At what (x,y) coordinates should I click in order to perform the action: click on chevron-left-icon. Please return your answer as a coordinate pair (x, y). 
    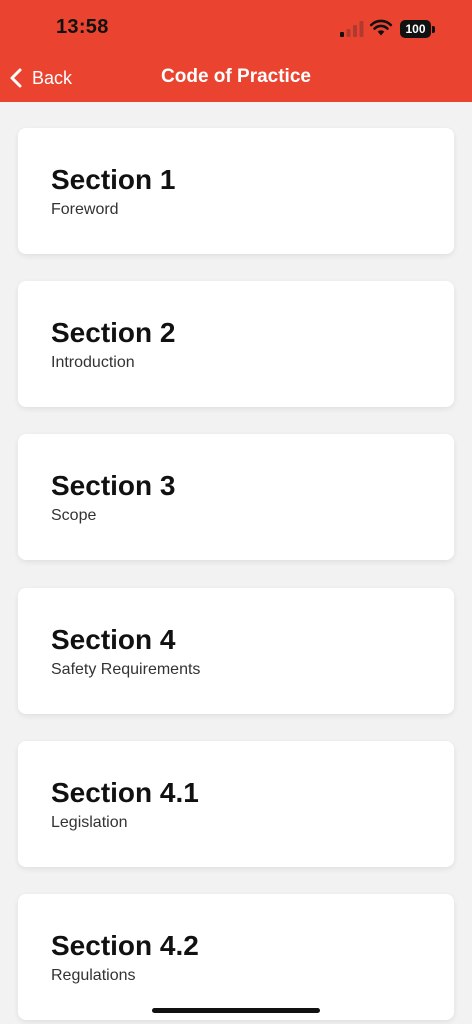
    Looking at the image, I should click on (16, 78).